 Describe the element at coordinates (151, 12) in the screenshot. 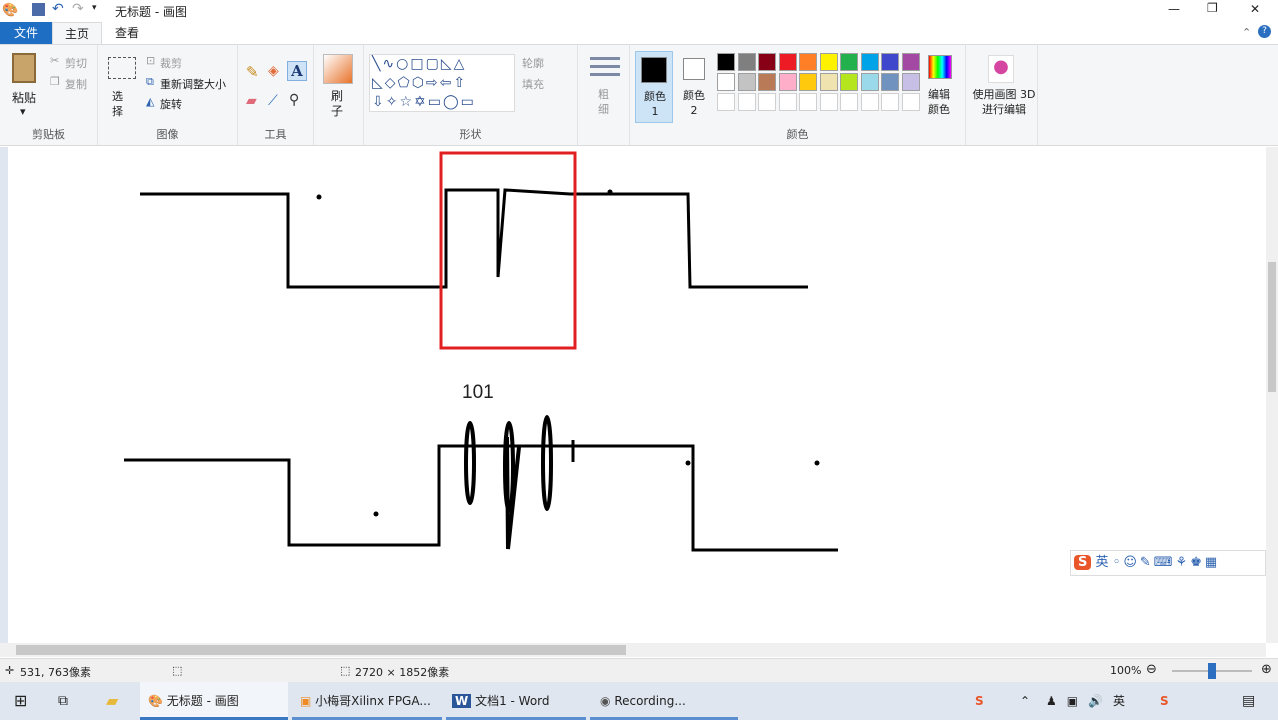

I see `window-title: 无标题 - 画图` at that location.